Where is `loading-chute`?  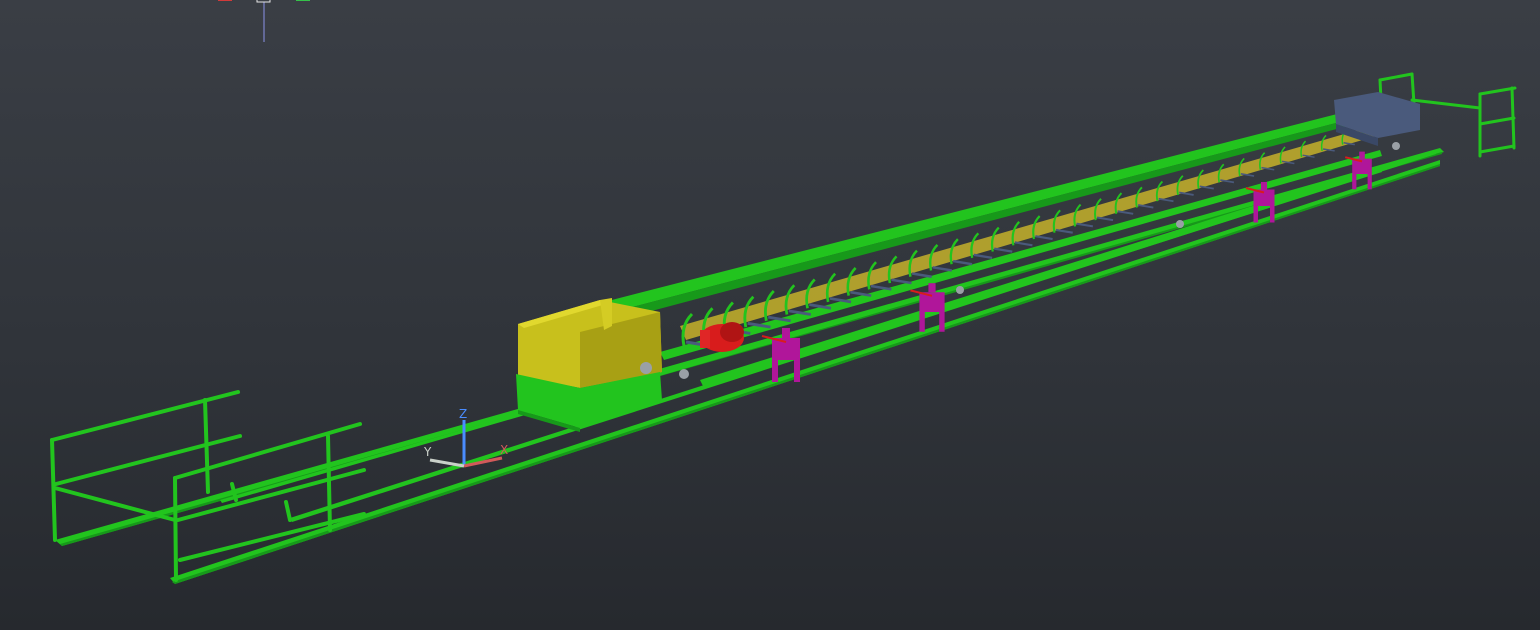
loading-chute is located at coordinates (589, 365).